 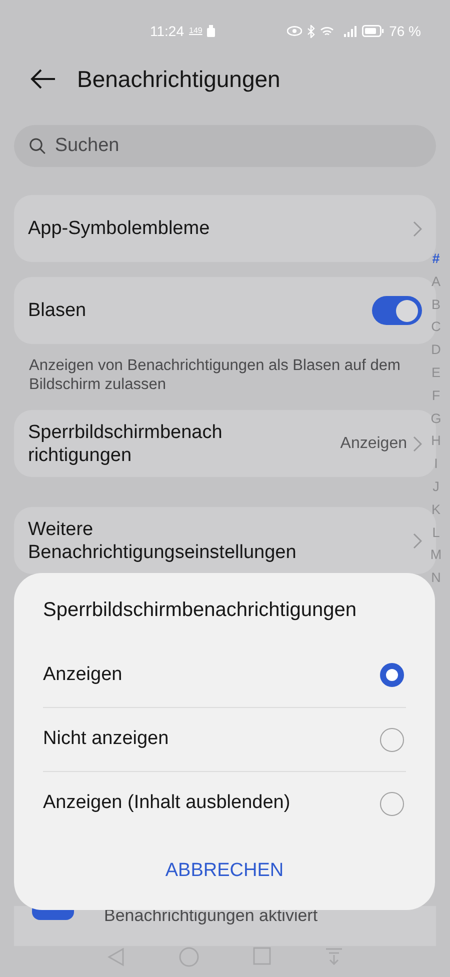 I want to click on setting-label: Blasen, so click(x=57, y=310).